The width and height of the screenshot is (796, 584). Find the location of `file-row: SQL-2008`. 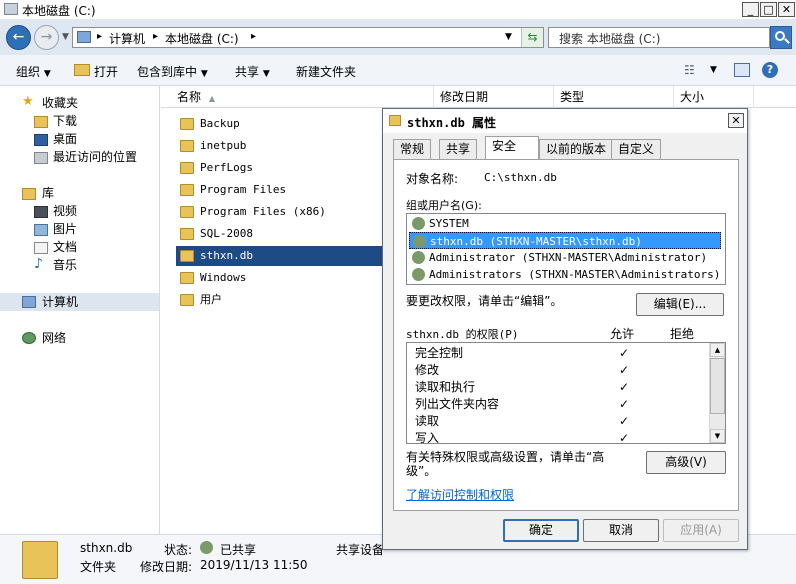

file-row: SQL-2008 is located at coordinates (279, 234).